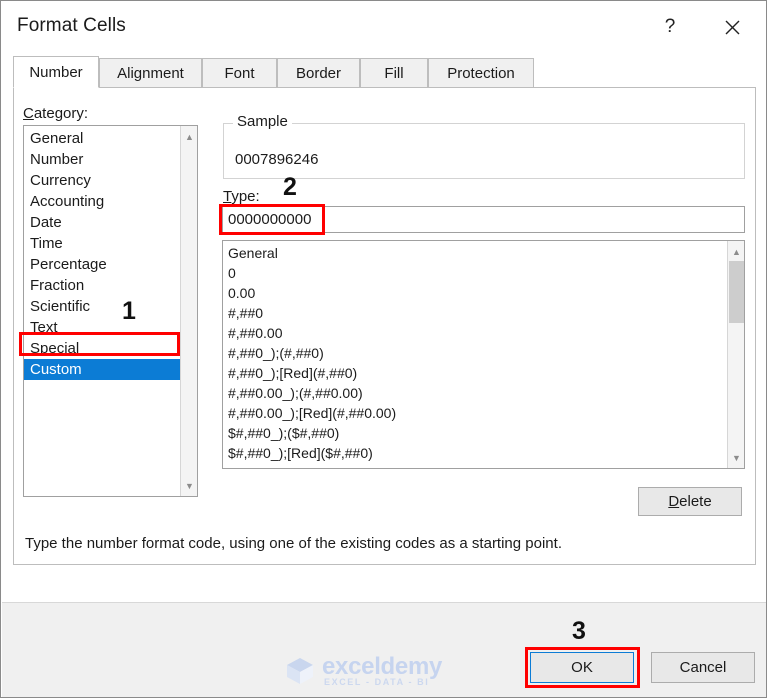 This screenshot has width=767, height=698. What do you see at coordinates (735, 354) in the screenshot?
I see `format-code-scrollbar: ▲ ▼` at bounding box center [735, 354].